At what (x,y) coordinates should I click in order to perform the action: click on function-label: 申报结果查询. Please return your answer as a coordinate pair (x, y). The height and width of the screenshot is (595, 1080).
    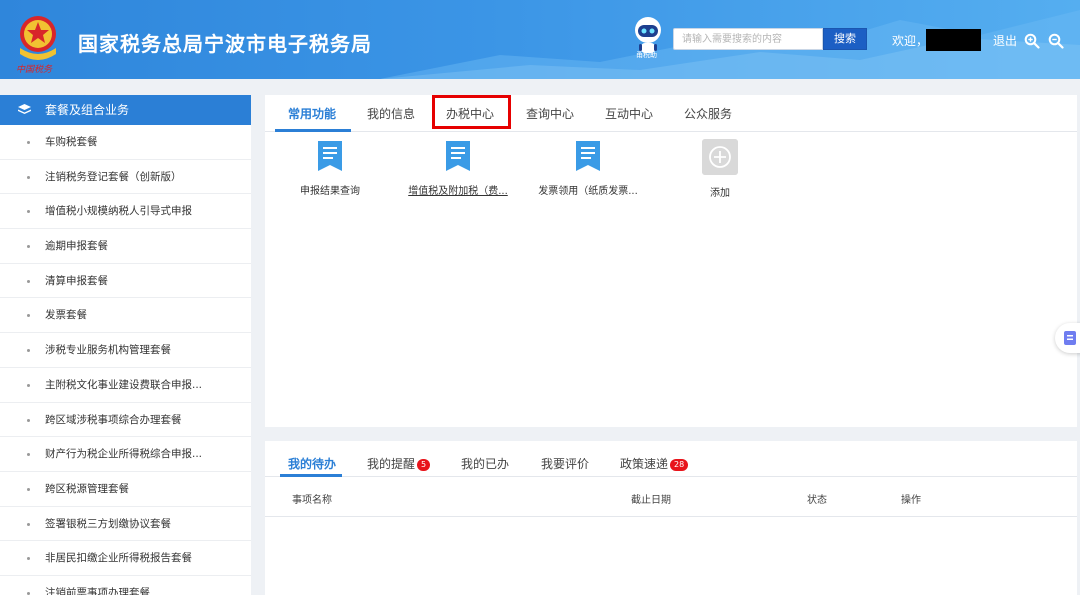
    Looking at the image, I should click on (330, 191).